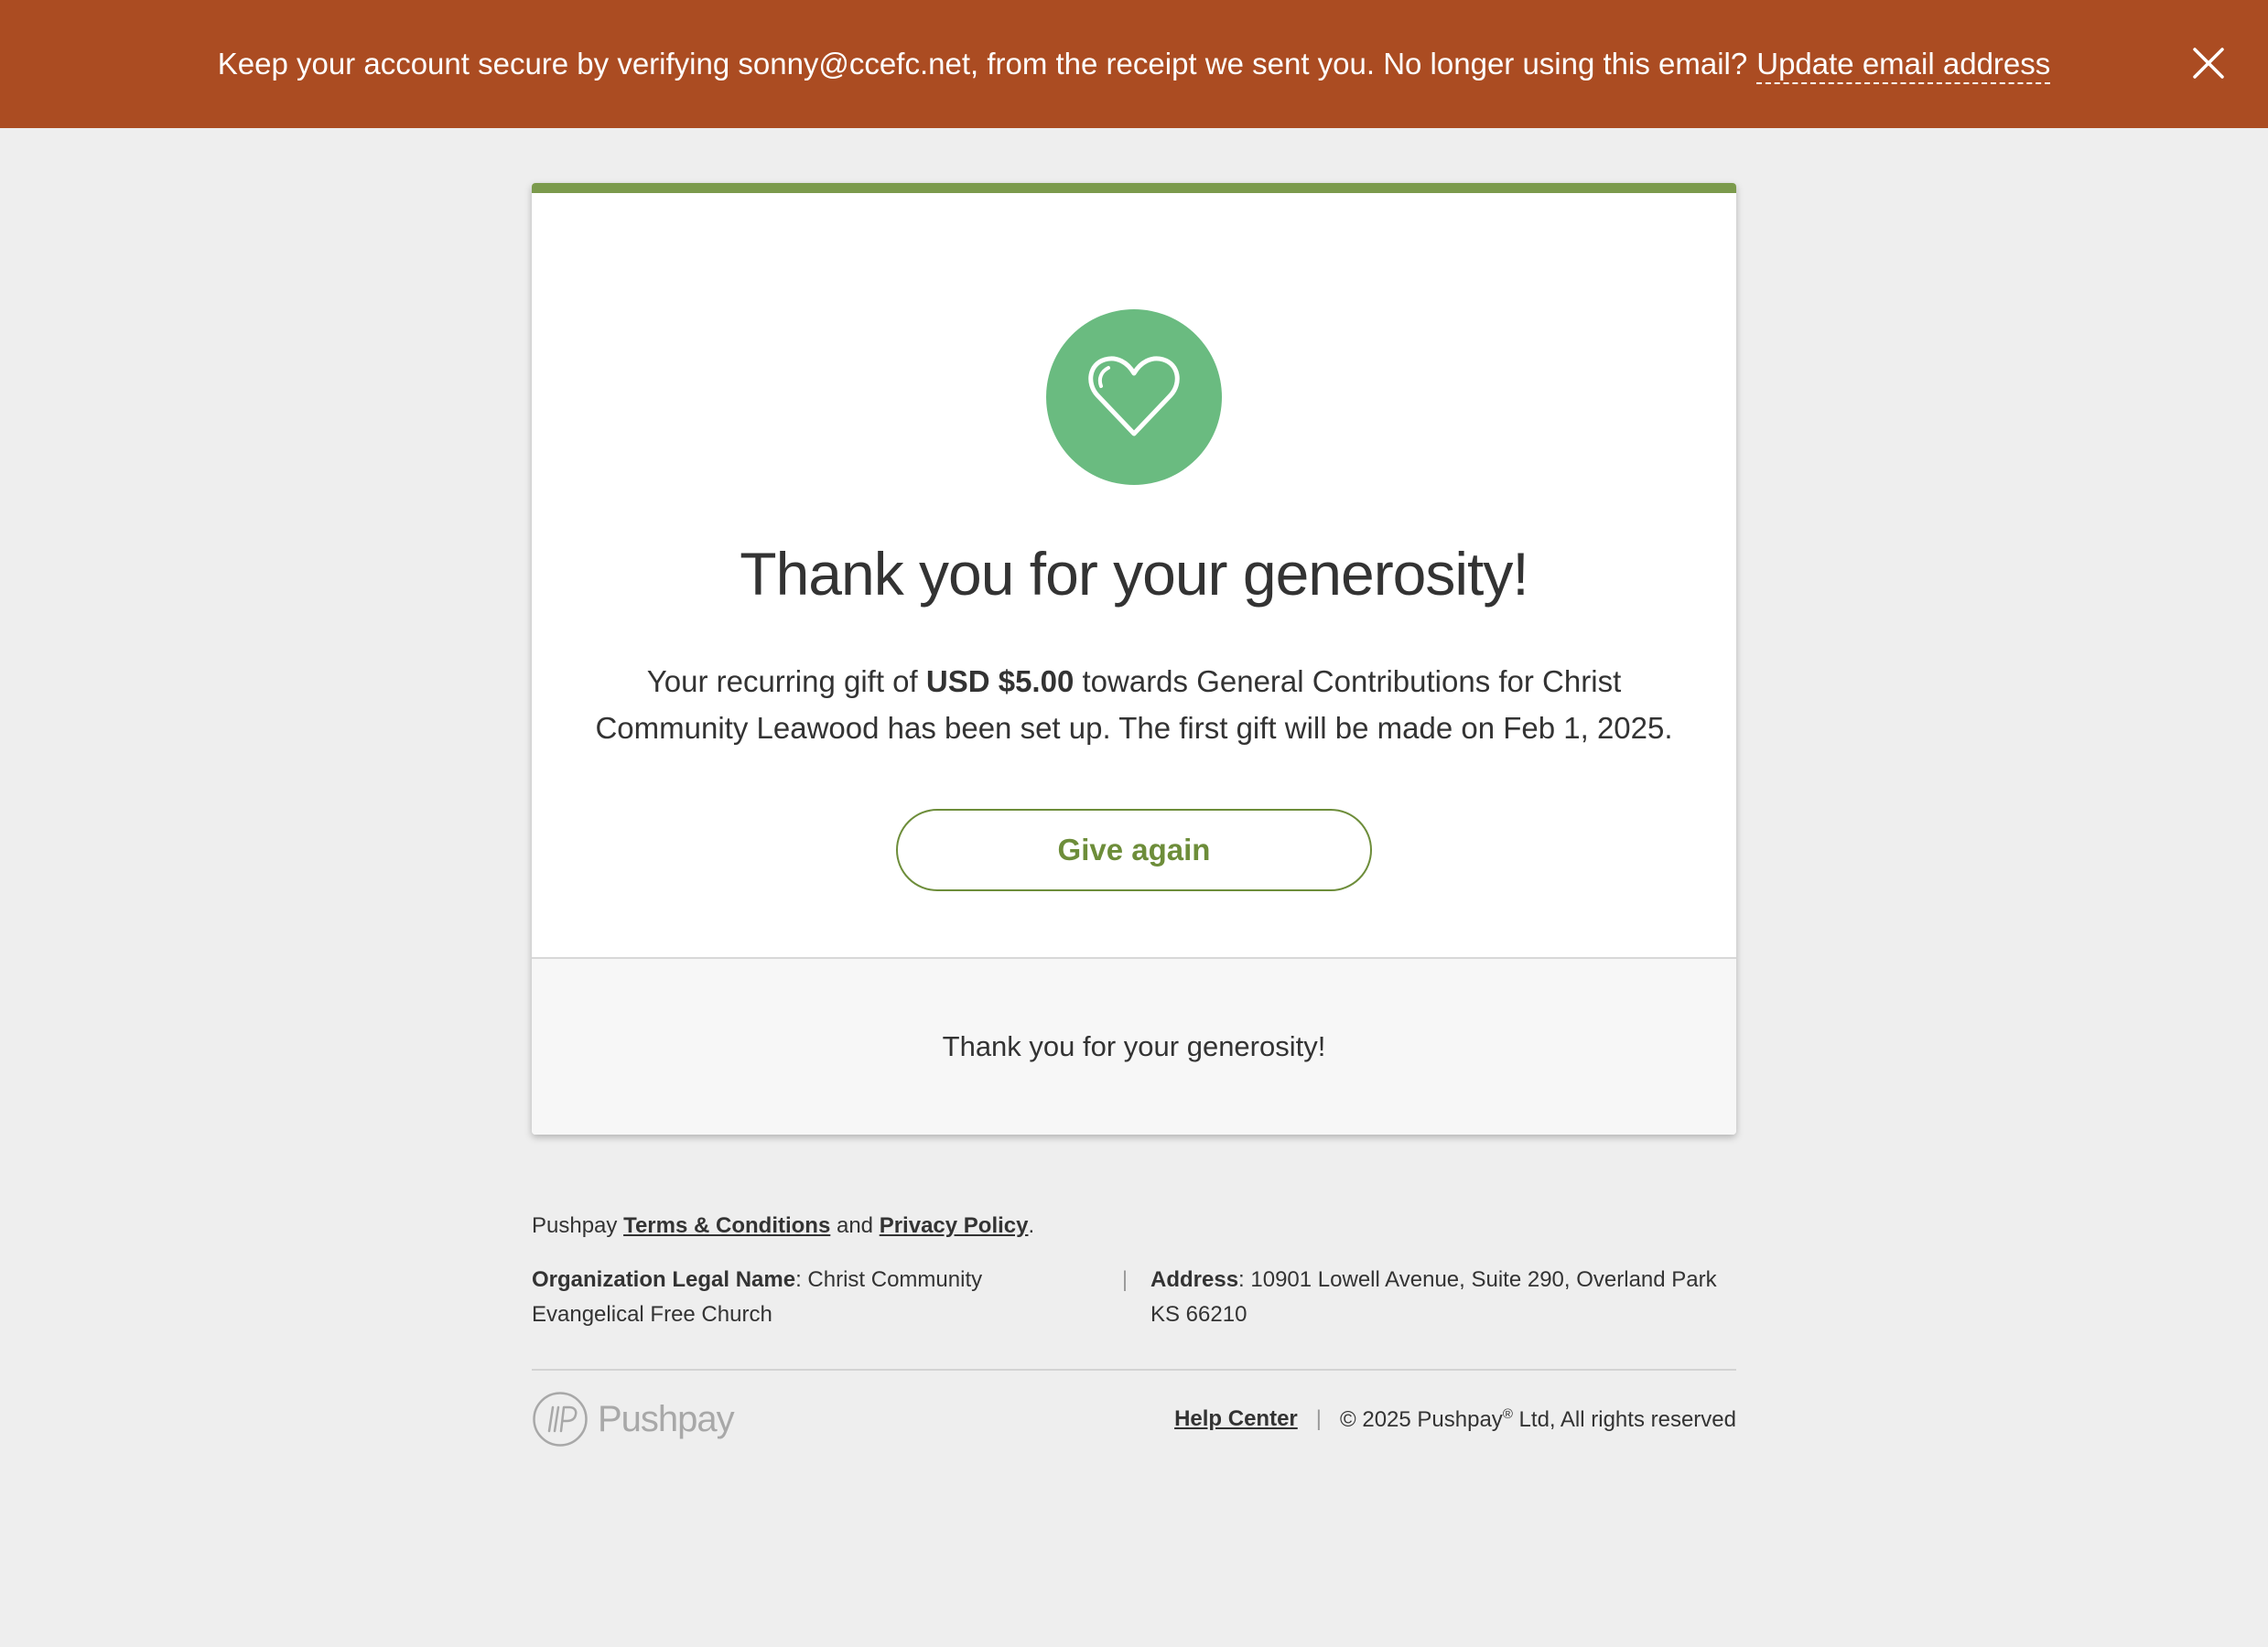  Describe the element at coordinates (1134, 850) in the screenshot. I see `give-again-button: Give again` at that location.